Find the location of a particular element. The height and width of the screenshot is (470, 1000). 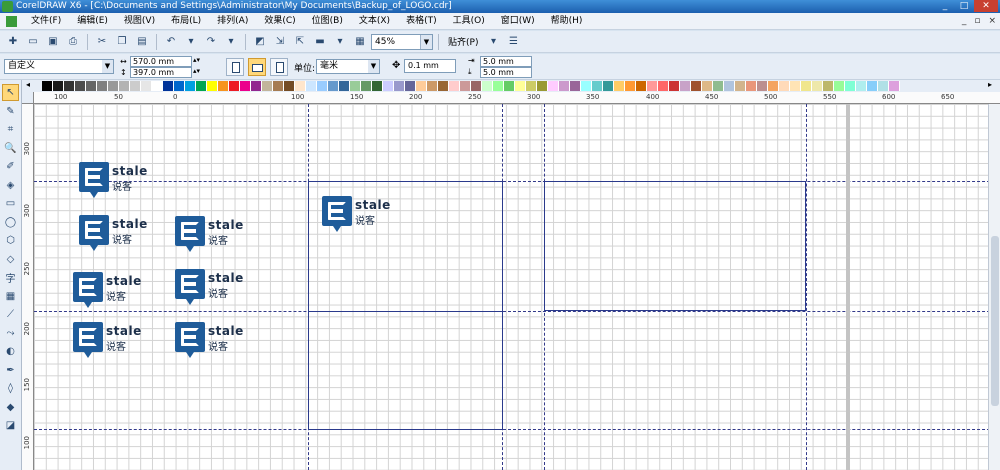

shape-tool-icon: ✎ is located at coordinates (10, 111).